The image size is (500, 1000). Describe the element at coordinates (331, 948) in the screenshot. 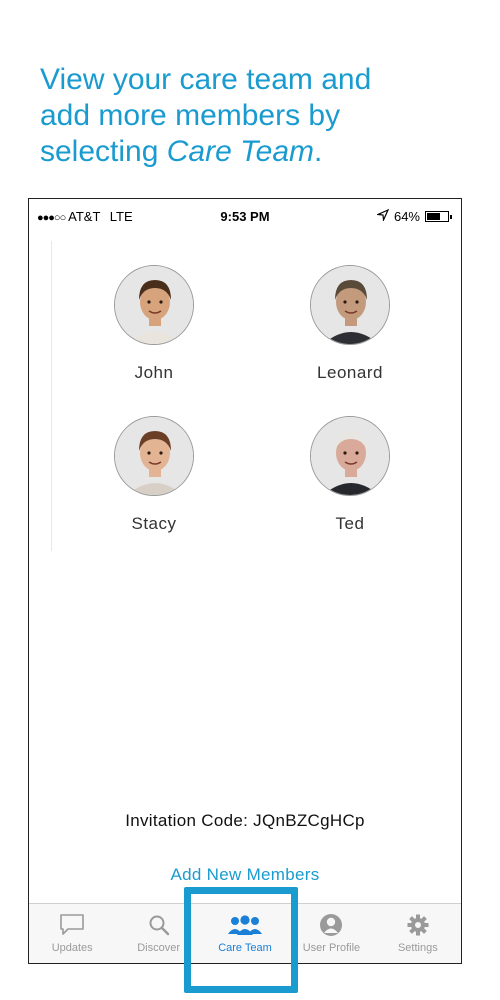

I see `tab-label: User Profile` at that location.